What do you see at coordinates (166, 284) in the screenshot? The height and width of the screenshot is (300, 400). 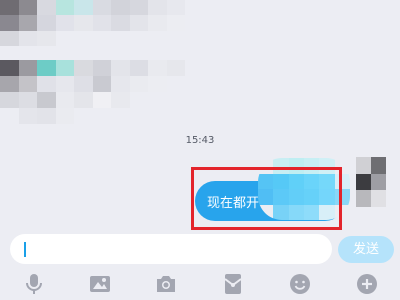 I see `camera-icon` at bounding box center [166, 284].